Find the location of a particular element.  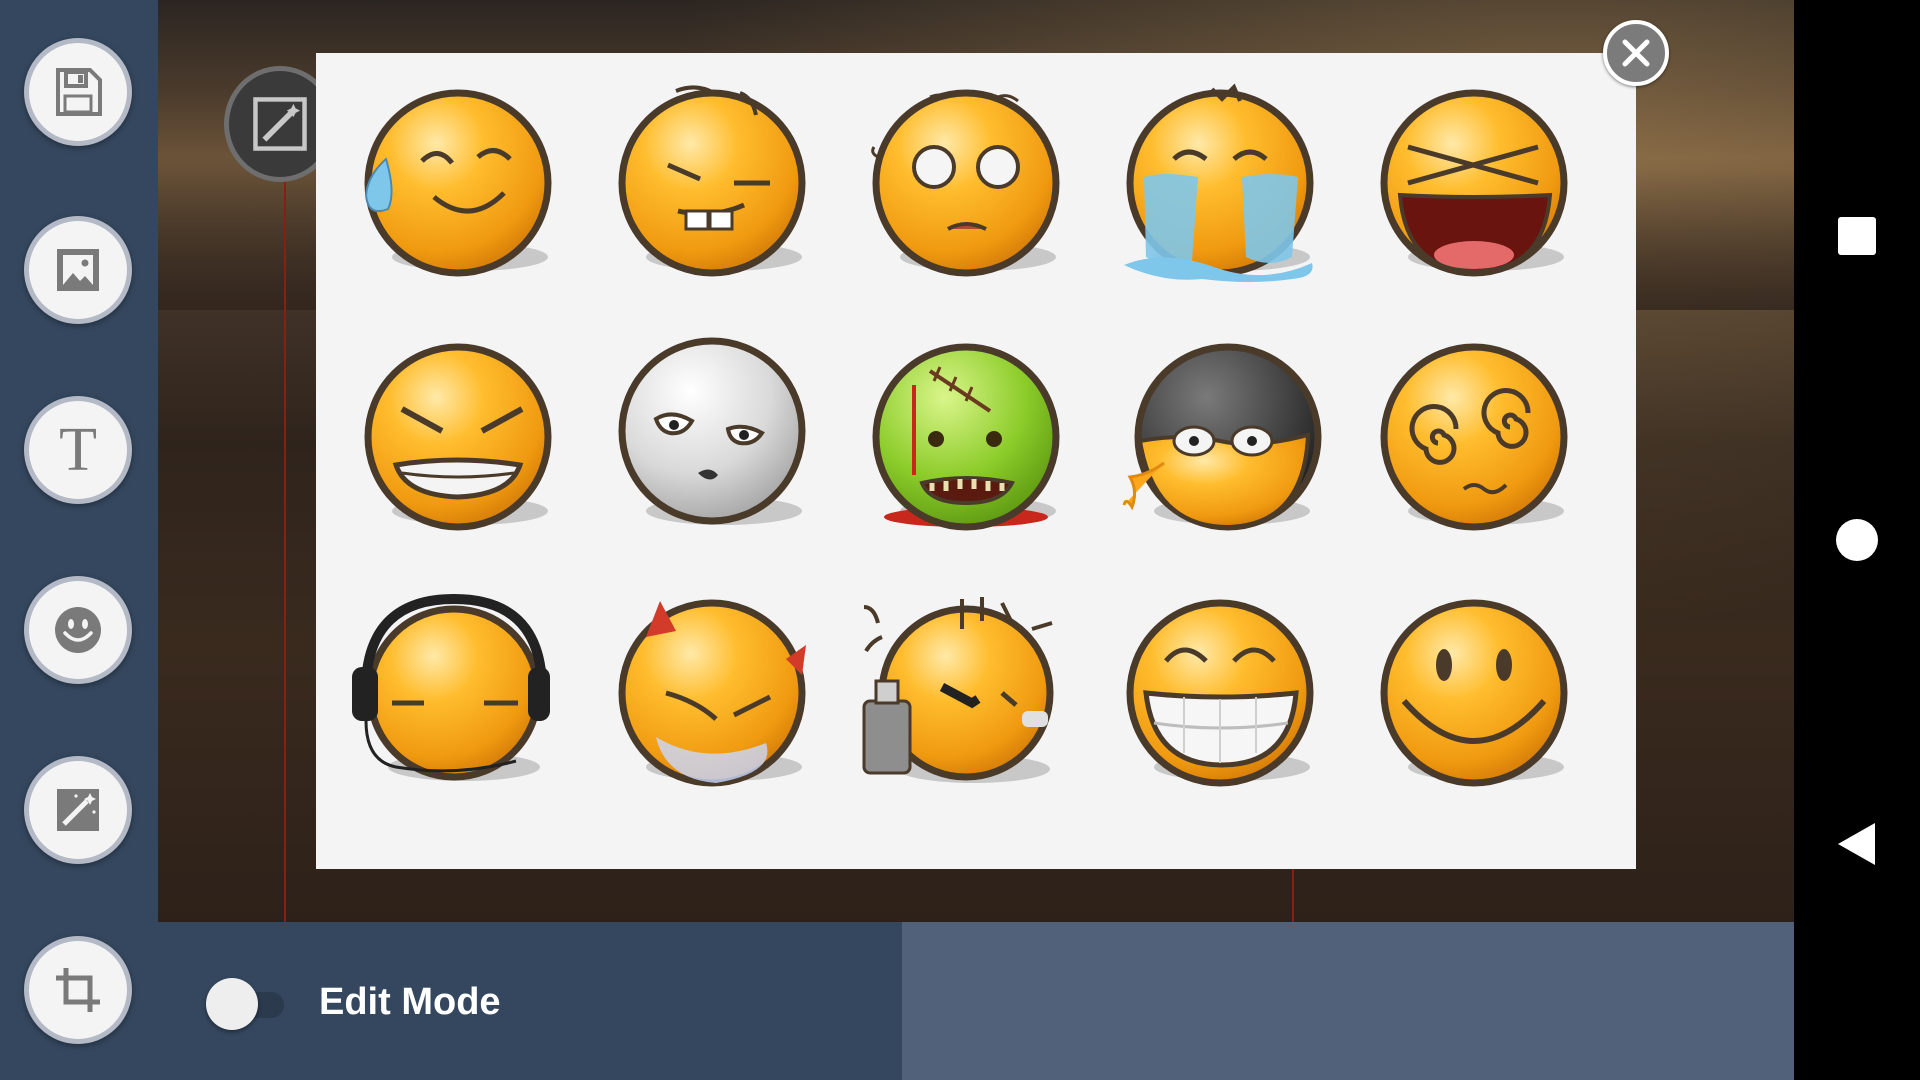

dizzy-emoji-graphic is located at coordinates (1474, 437).